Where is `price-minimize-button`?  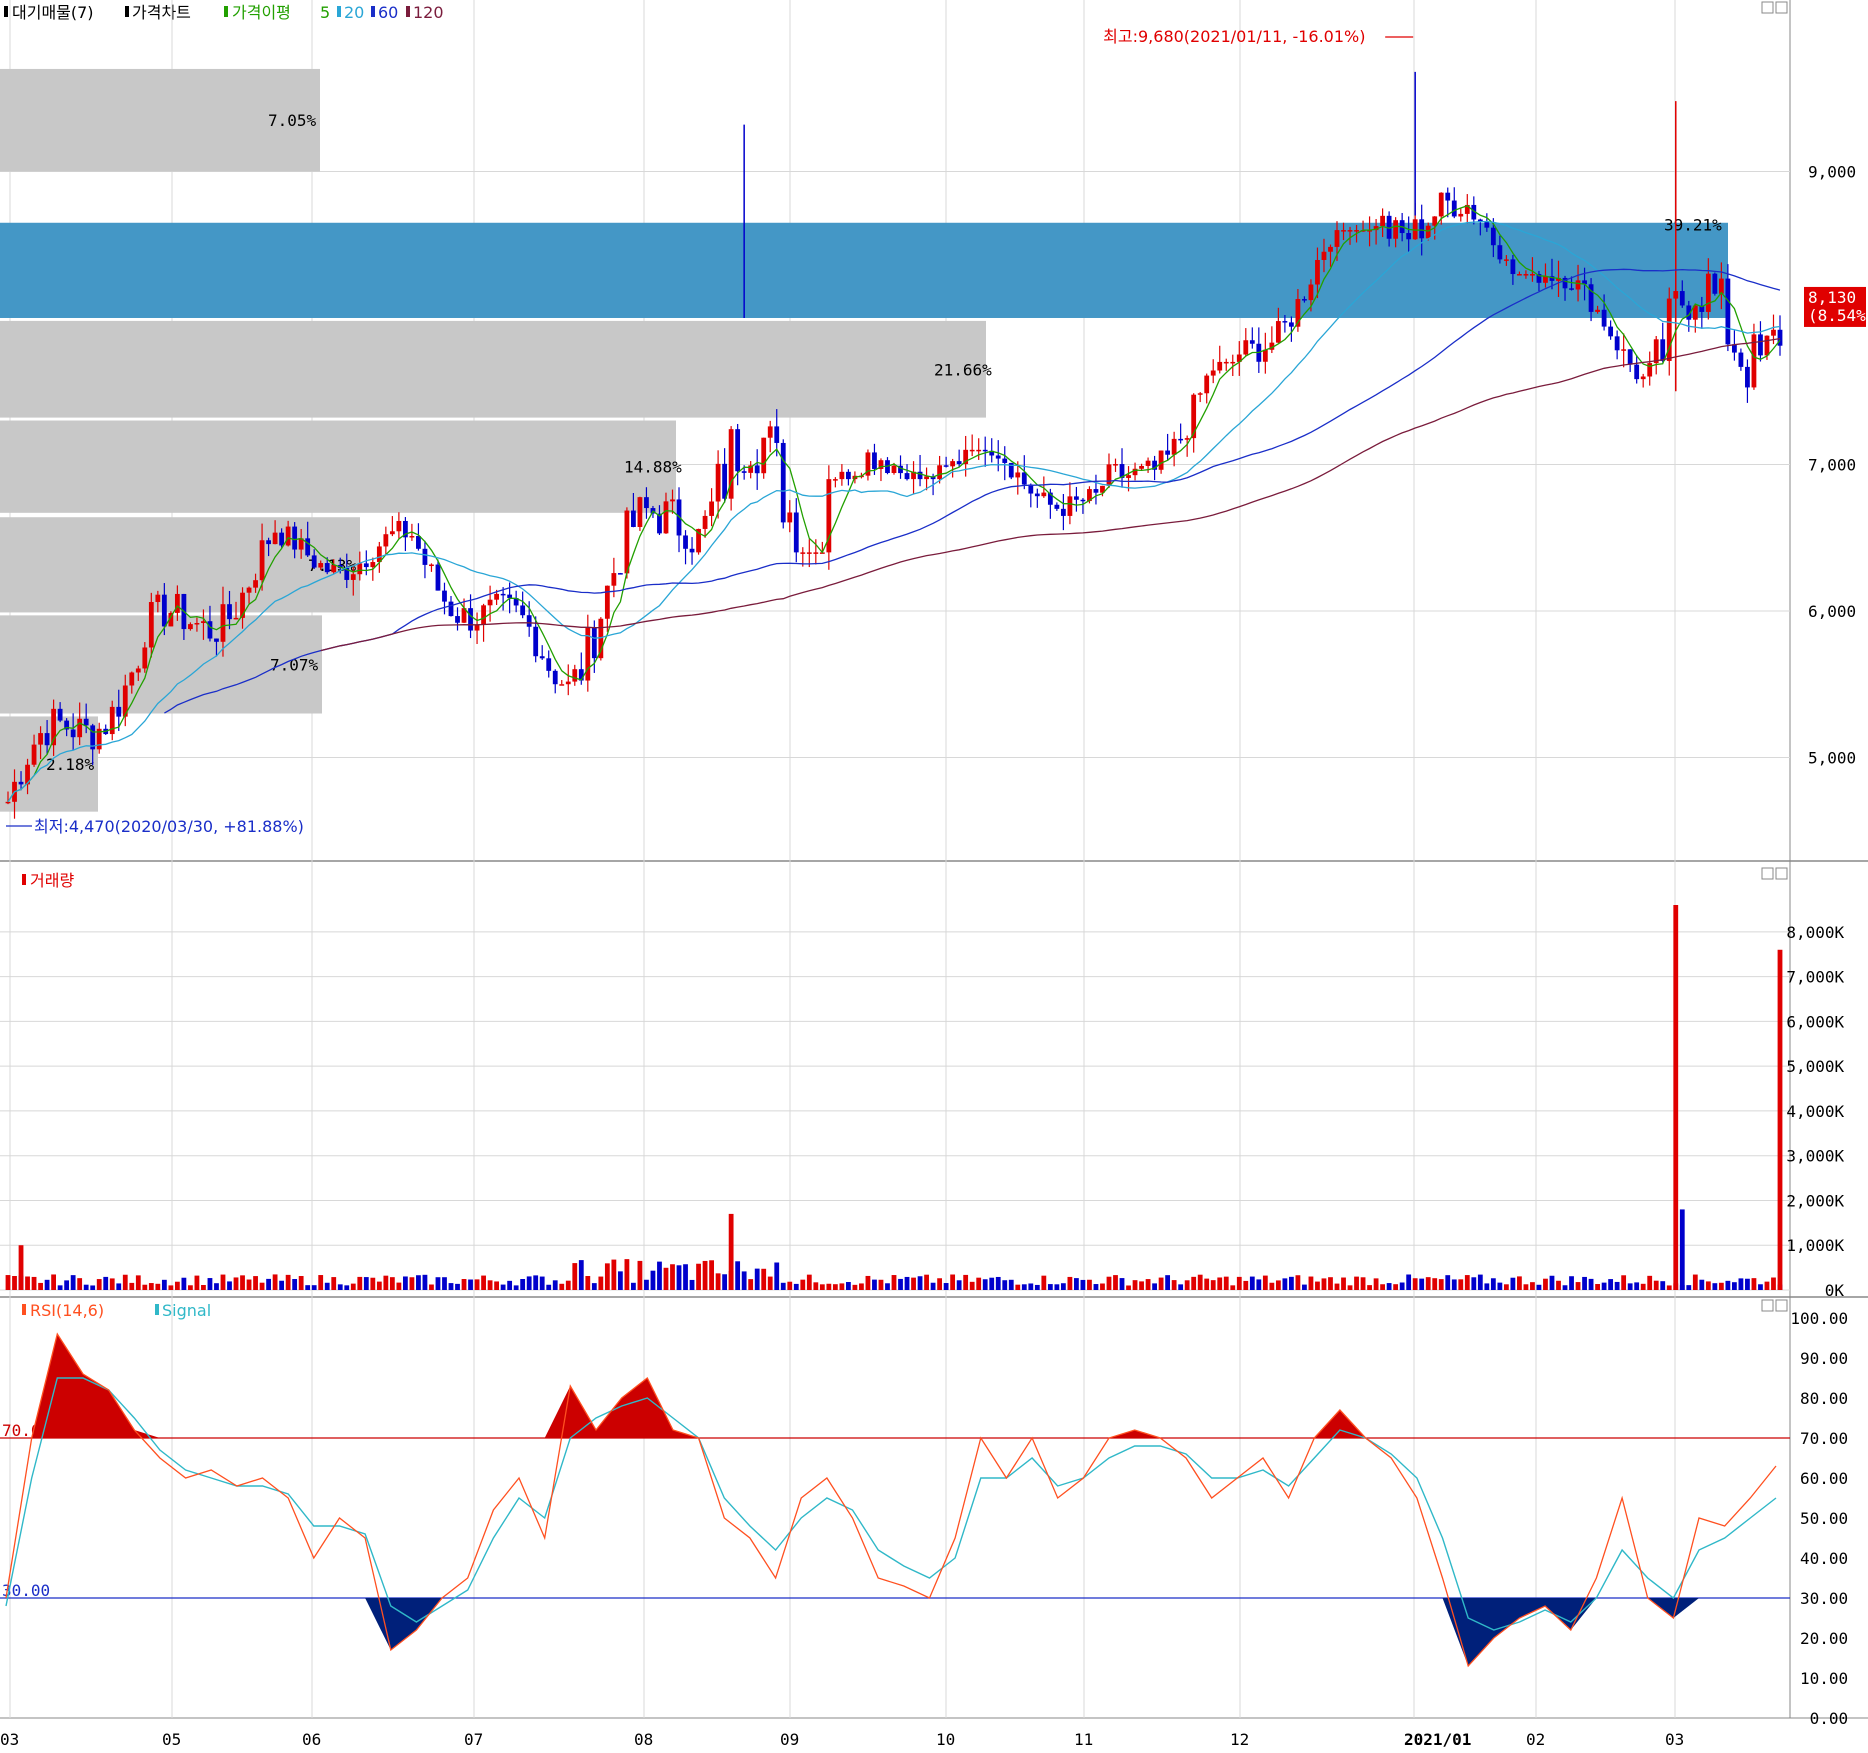
price-minimize-button is located at coordinates (1767, 7).